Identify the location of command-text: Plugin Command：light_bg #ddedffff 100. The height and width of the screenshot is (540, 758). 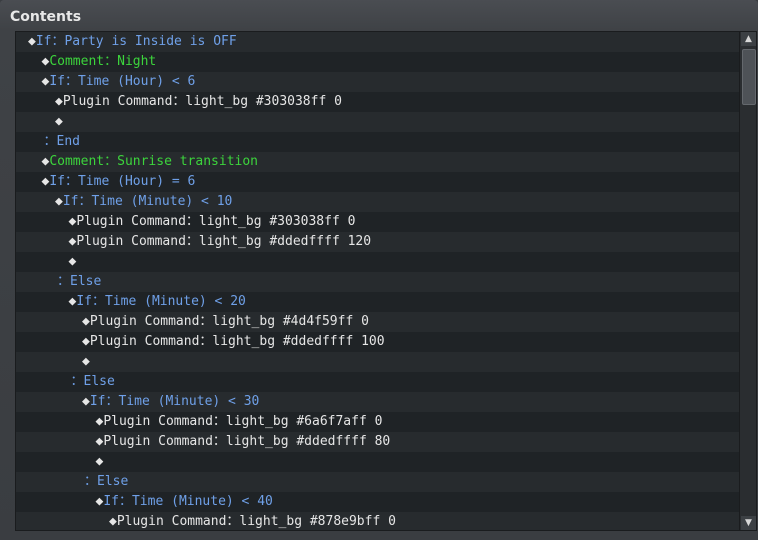
(237, 341).